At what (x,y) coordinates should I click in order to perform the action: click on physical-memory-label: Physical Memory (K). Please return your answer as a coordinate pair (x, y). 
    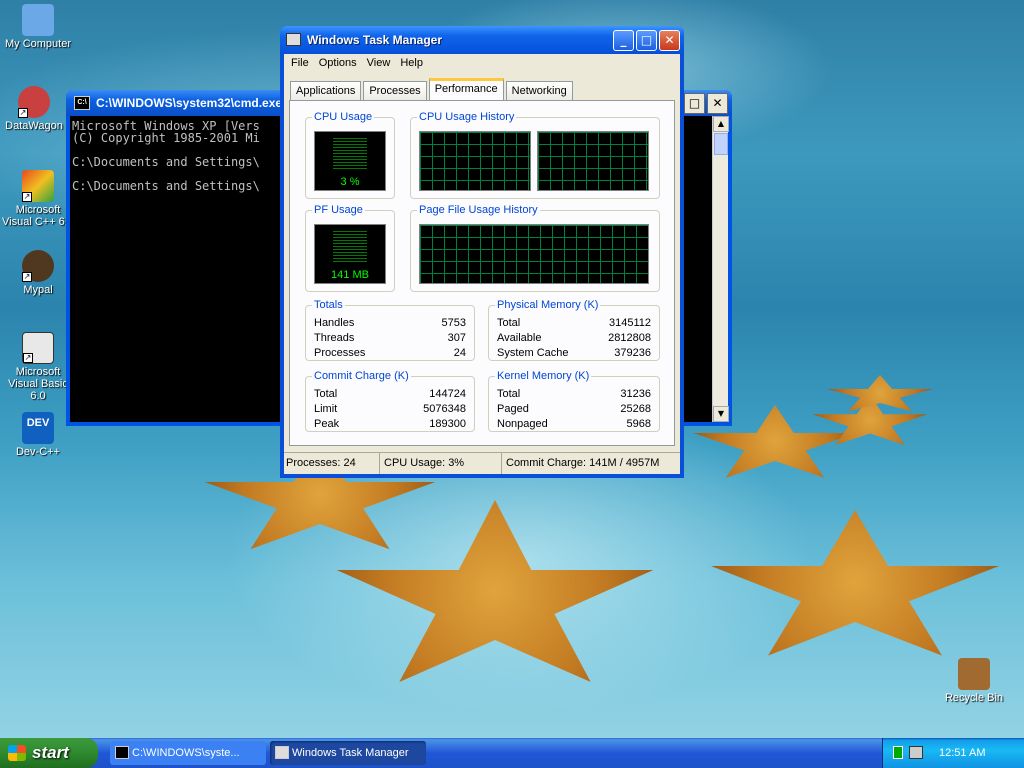
    Looking at the image, I should click on (548, 305).